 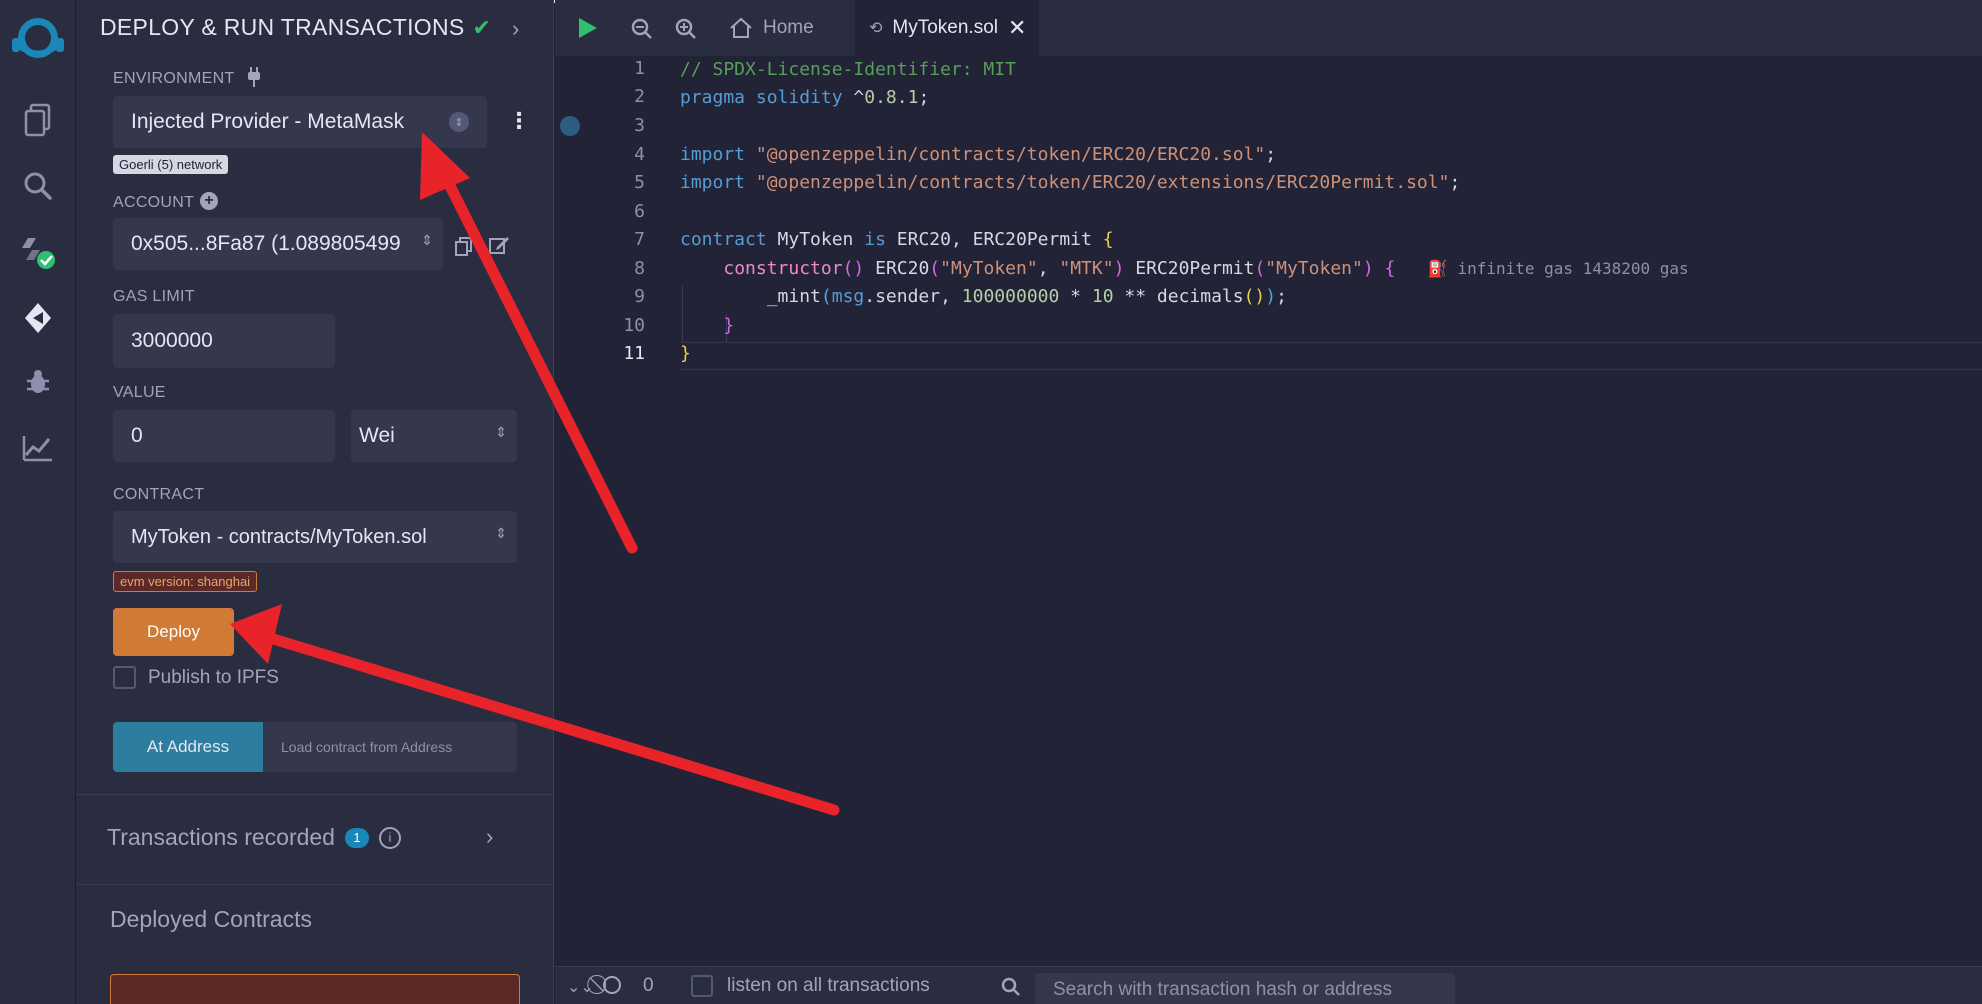 What do you see at coordinates (1558, 268) in the screenshot?
I see `gas-estimate-hint: ⛽ infinite gas 1438200 gas` at bounding box center [1558, 268].